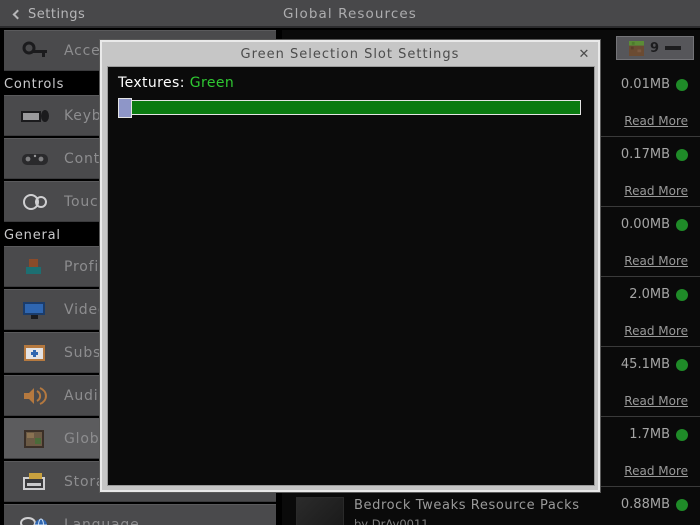 The width and height of the screenshot is (700, 525). What do you see at coordinates (645, 224) in the screenshot?
I see `pack-size: 0.00MB` at bounding box center [645, 224].